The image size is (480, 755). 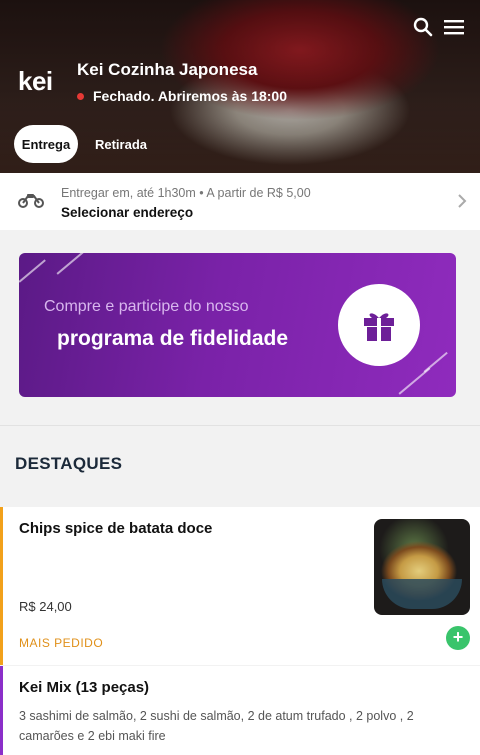 What do you see at coordinates (190, 96) in the screenshot?
I see `status-text: Fechado. Abriremos às 18:00` at bounding box center [190, 96].